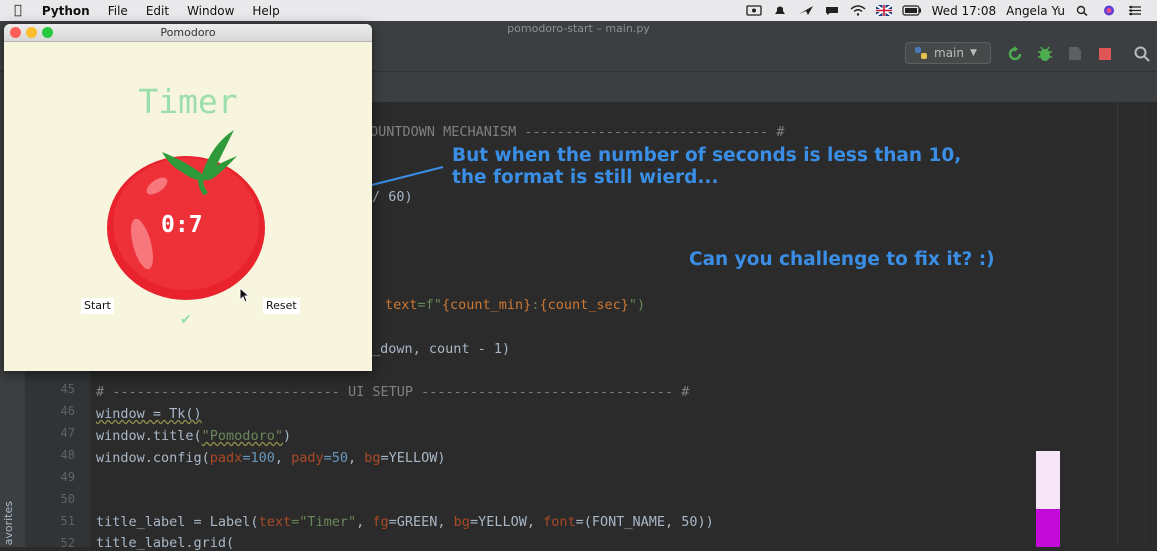 The width and height of the screenshot is (1157, 551). I want to click on countdown-text: 0:7, so click(182, 225).